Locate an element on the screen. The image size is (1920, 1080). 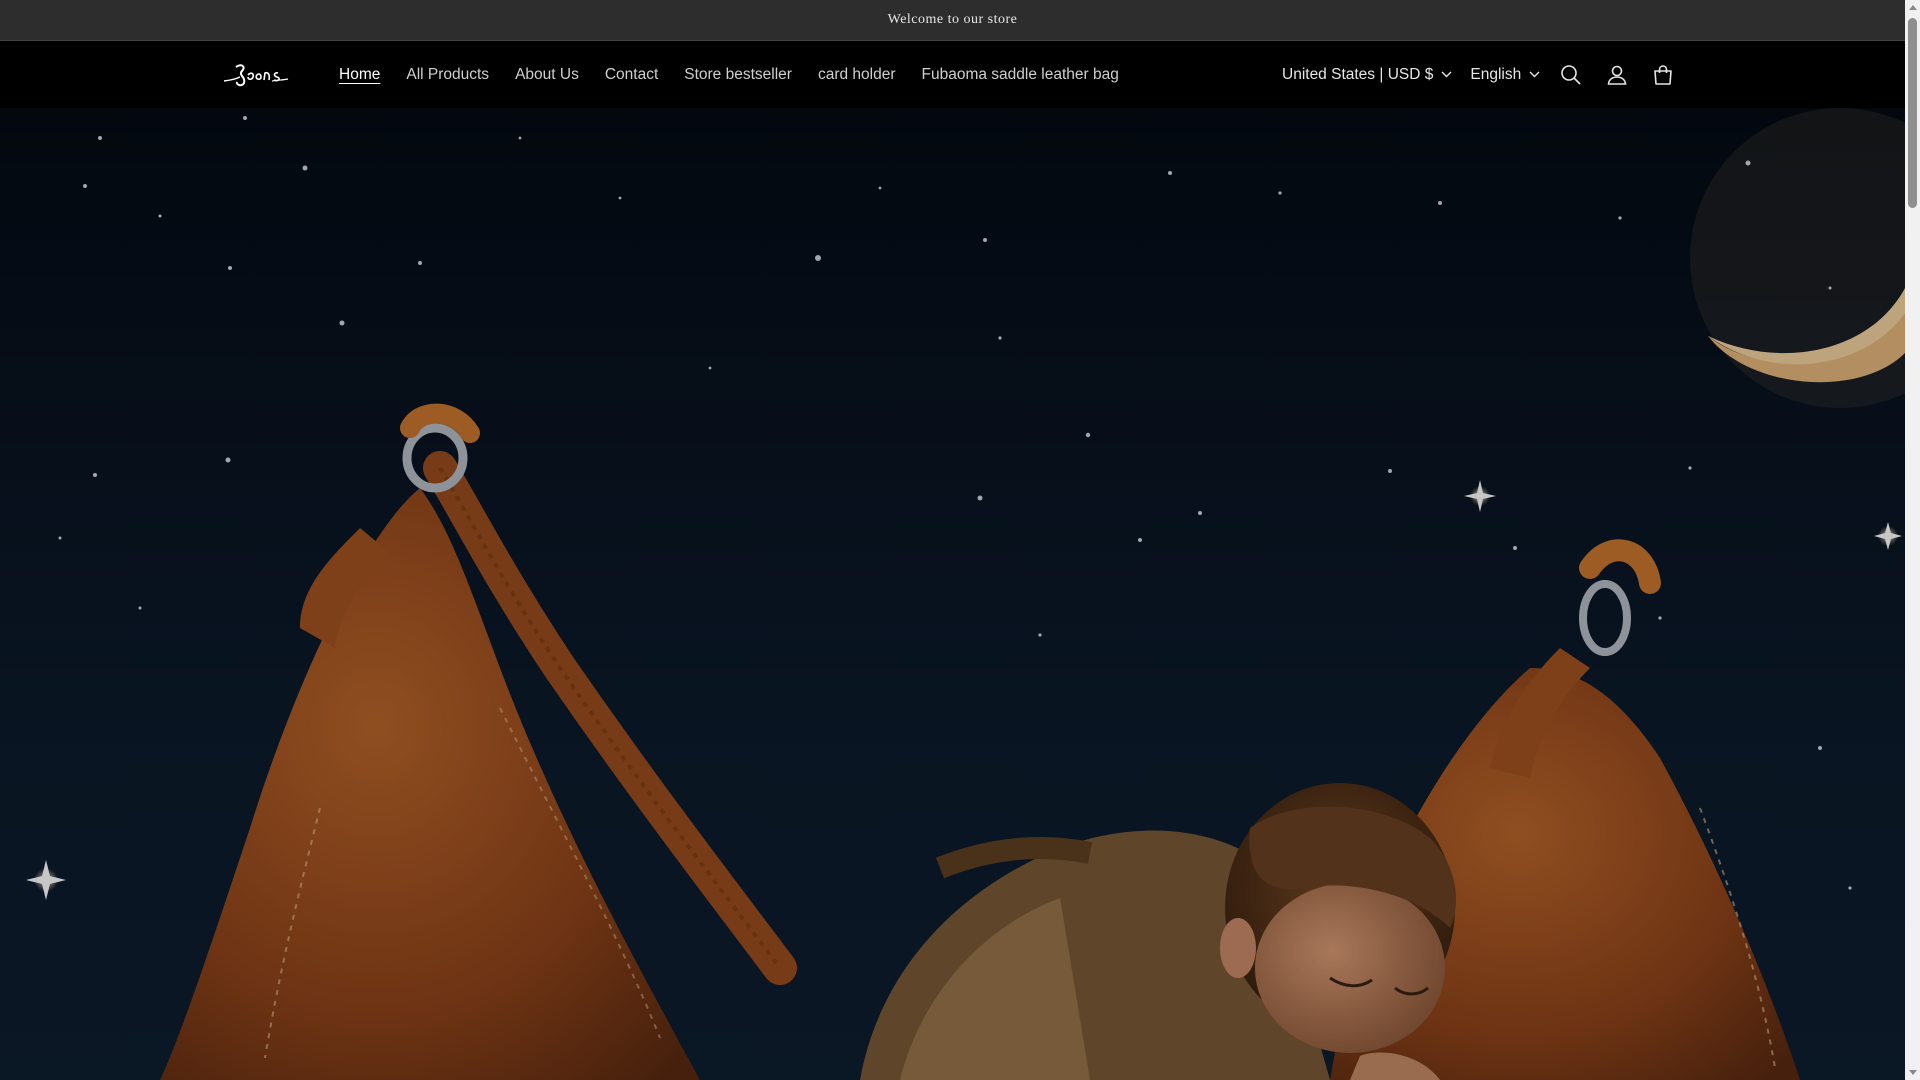
language-selector-label: English is located at coordinates (1496, 74).